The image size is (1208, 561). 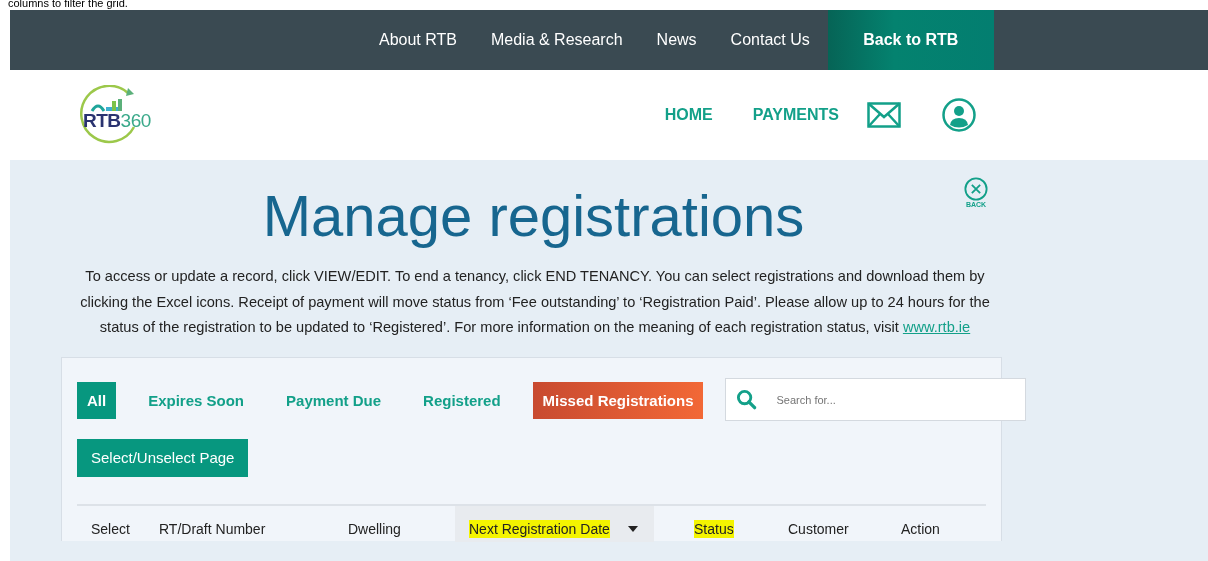 What do you see at coordinates (533, 216) in the screenshot?
I see `page-title: Manage registrations` at bounding box center [533, 216].